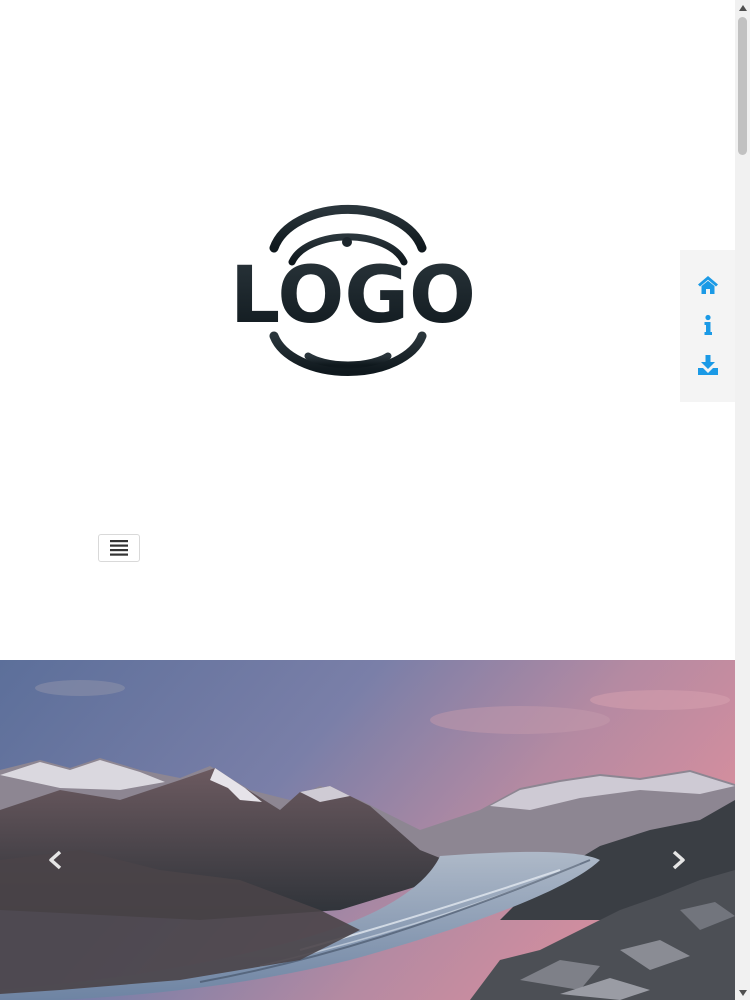  I want to click on scrollbar-thumb, so click(742, 86).